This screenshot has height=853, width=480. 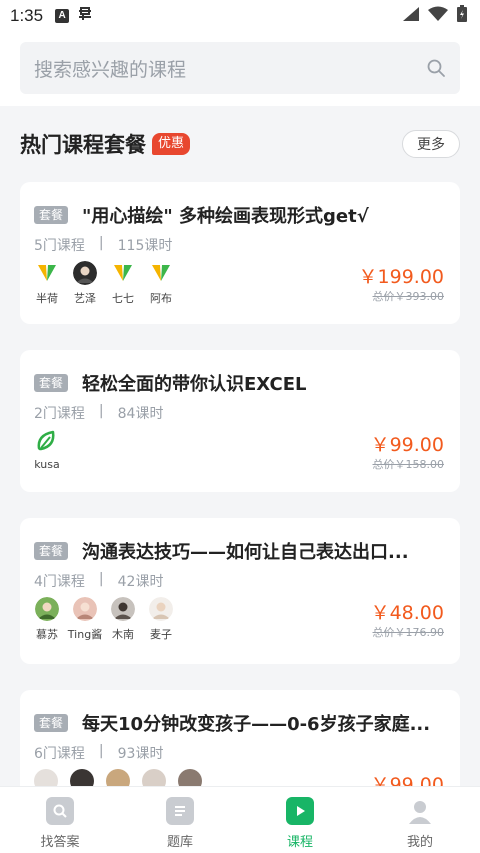 I want to click on teacher-name: 阿布, so click(x=161, y=298).